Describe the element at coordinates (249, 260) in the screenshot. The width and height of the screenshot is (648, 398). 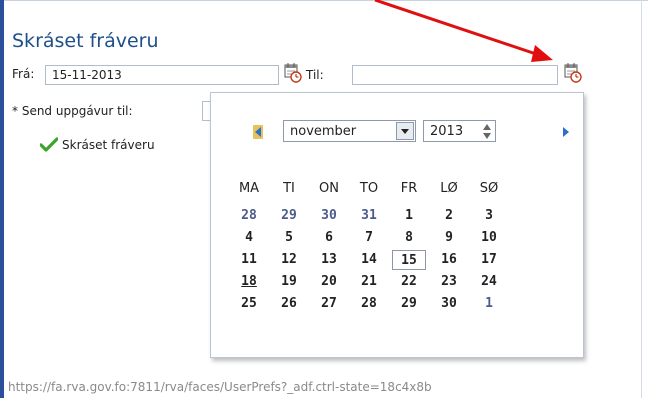
I see `calendar-day: 11` at that location.